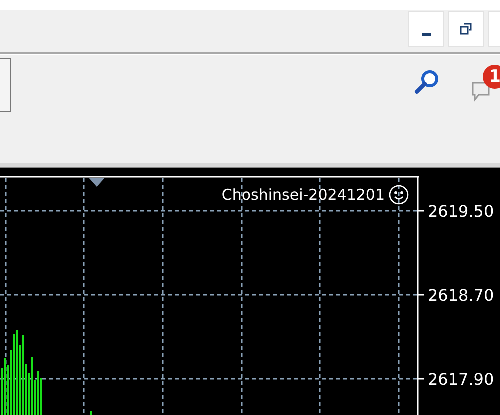 The image size is (500, 415). I want to click on restore-button, so click(466, 29).